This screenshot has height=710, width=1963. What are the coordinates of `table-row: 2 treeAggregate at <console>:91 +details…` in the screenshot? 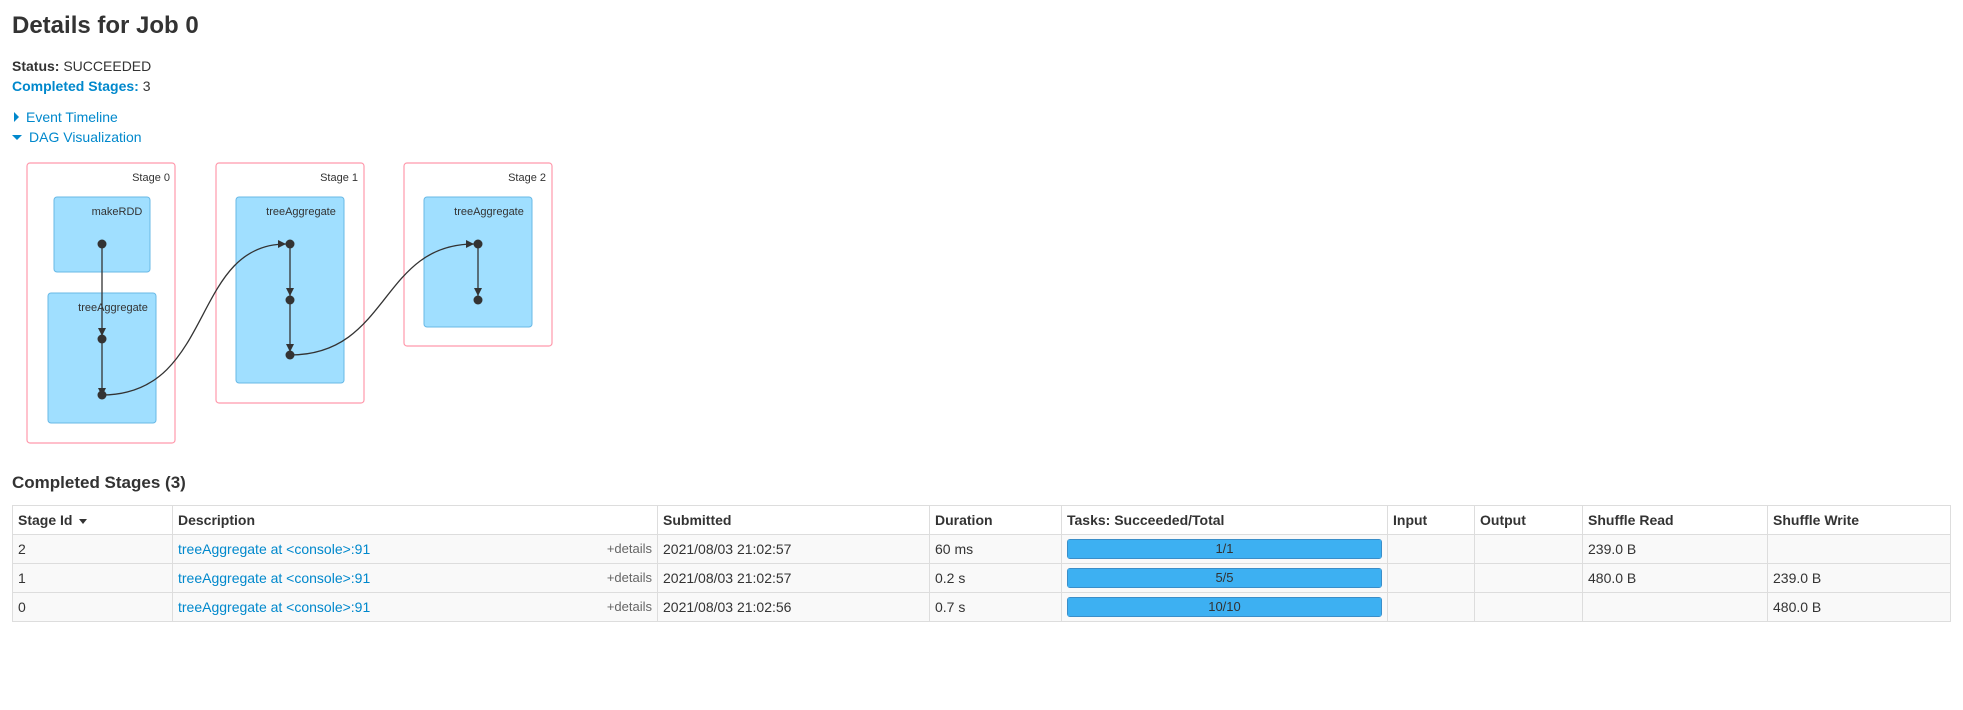 It's located at (981, 549).